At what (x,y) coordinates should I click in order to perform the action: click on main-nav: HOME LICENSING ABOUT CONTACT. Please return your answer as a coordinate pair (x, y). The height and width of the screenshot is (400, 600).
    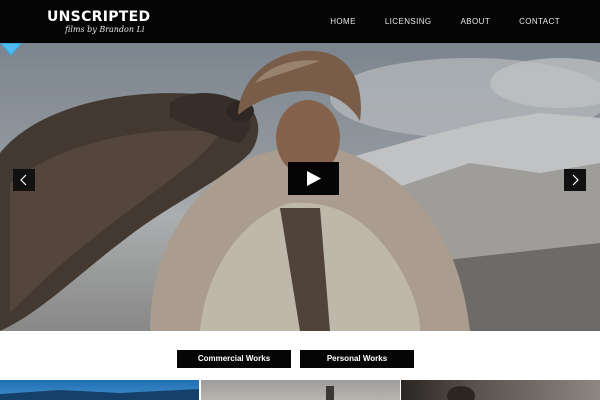
    Looking at the image, I should click on (430, 21).